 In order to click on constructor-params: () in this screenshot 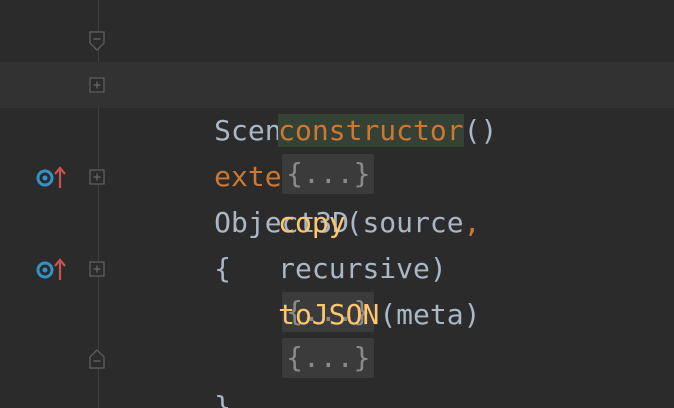, I will do `click(480, 130)`.